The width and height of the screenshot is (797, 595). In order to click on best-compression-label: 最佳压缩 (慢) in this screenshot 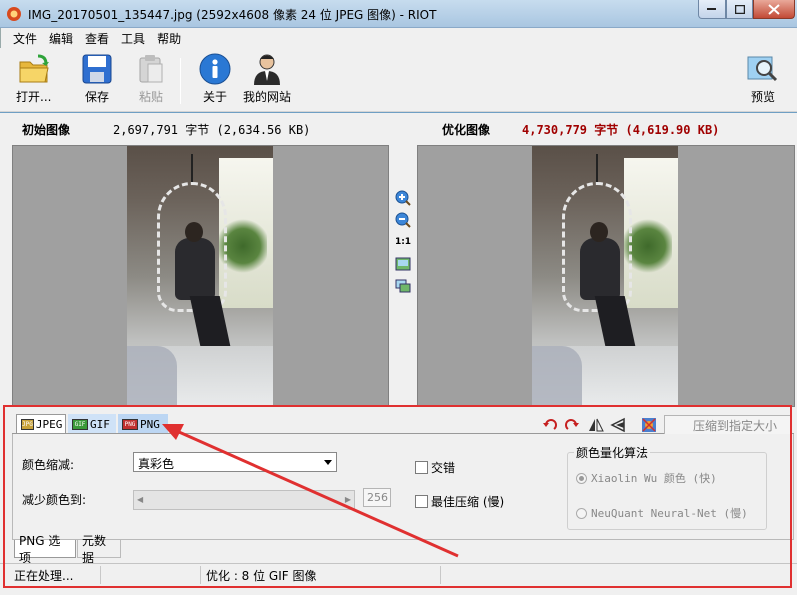, I will do `click(468, 502)`.